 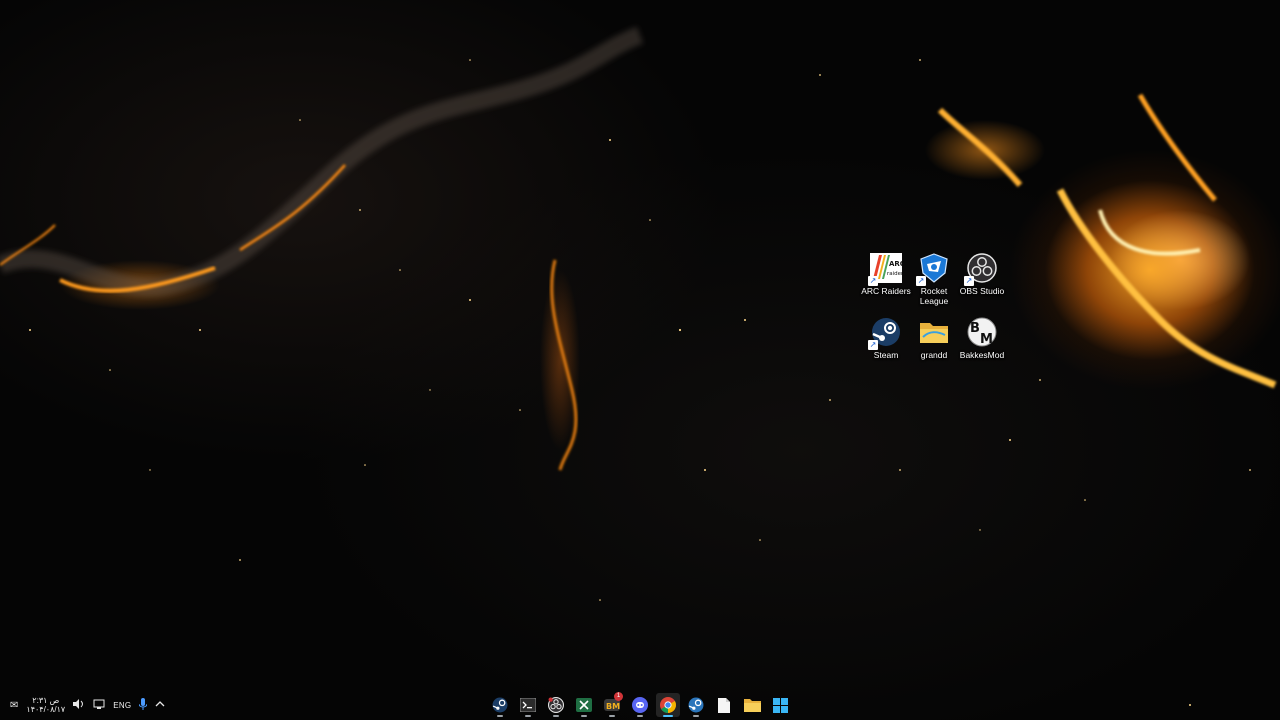 I want to click on svg-text: B, so click(x=975, y=328).